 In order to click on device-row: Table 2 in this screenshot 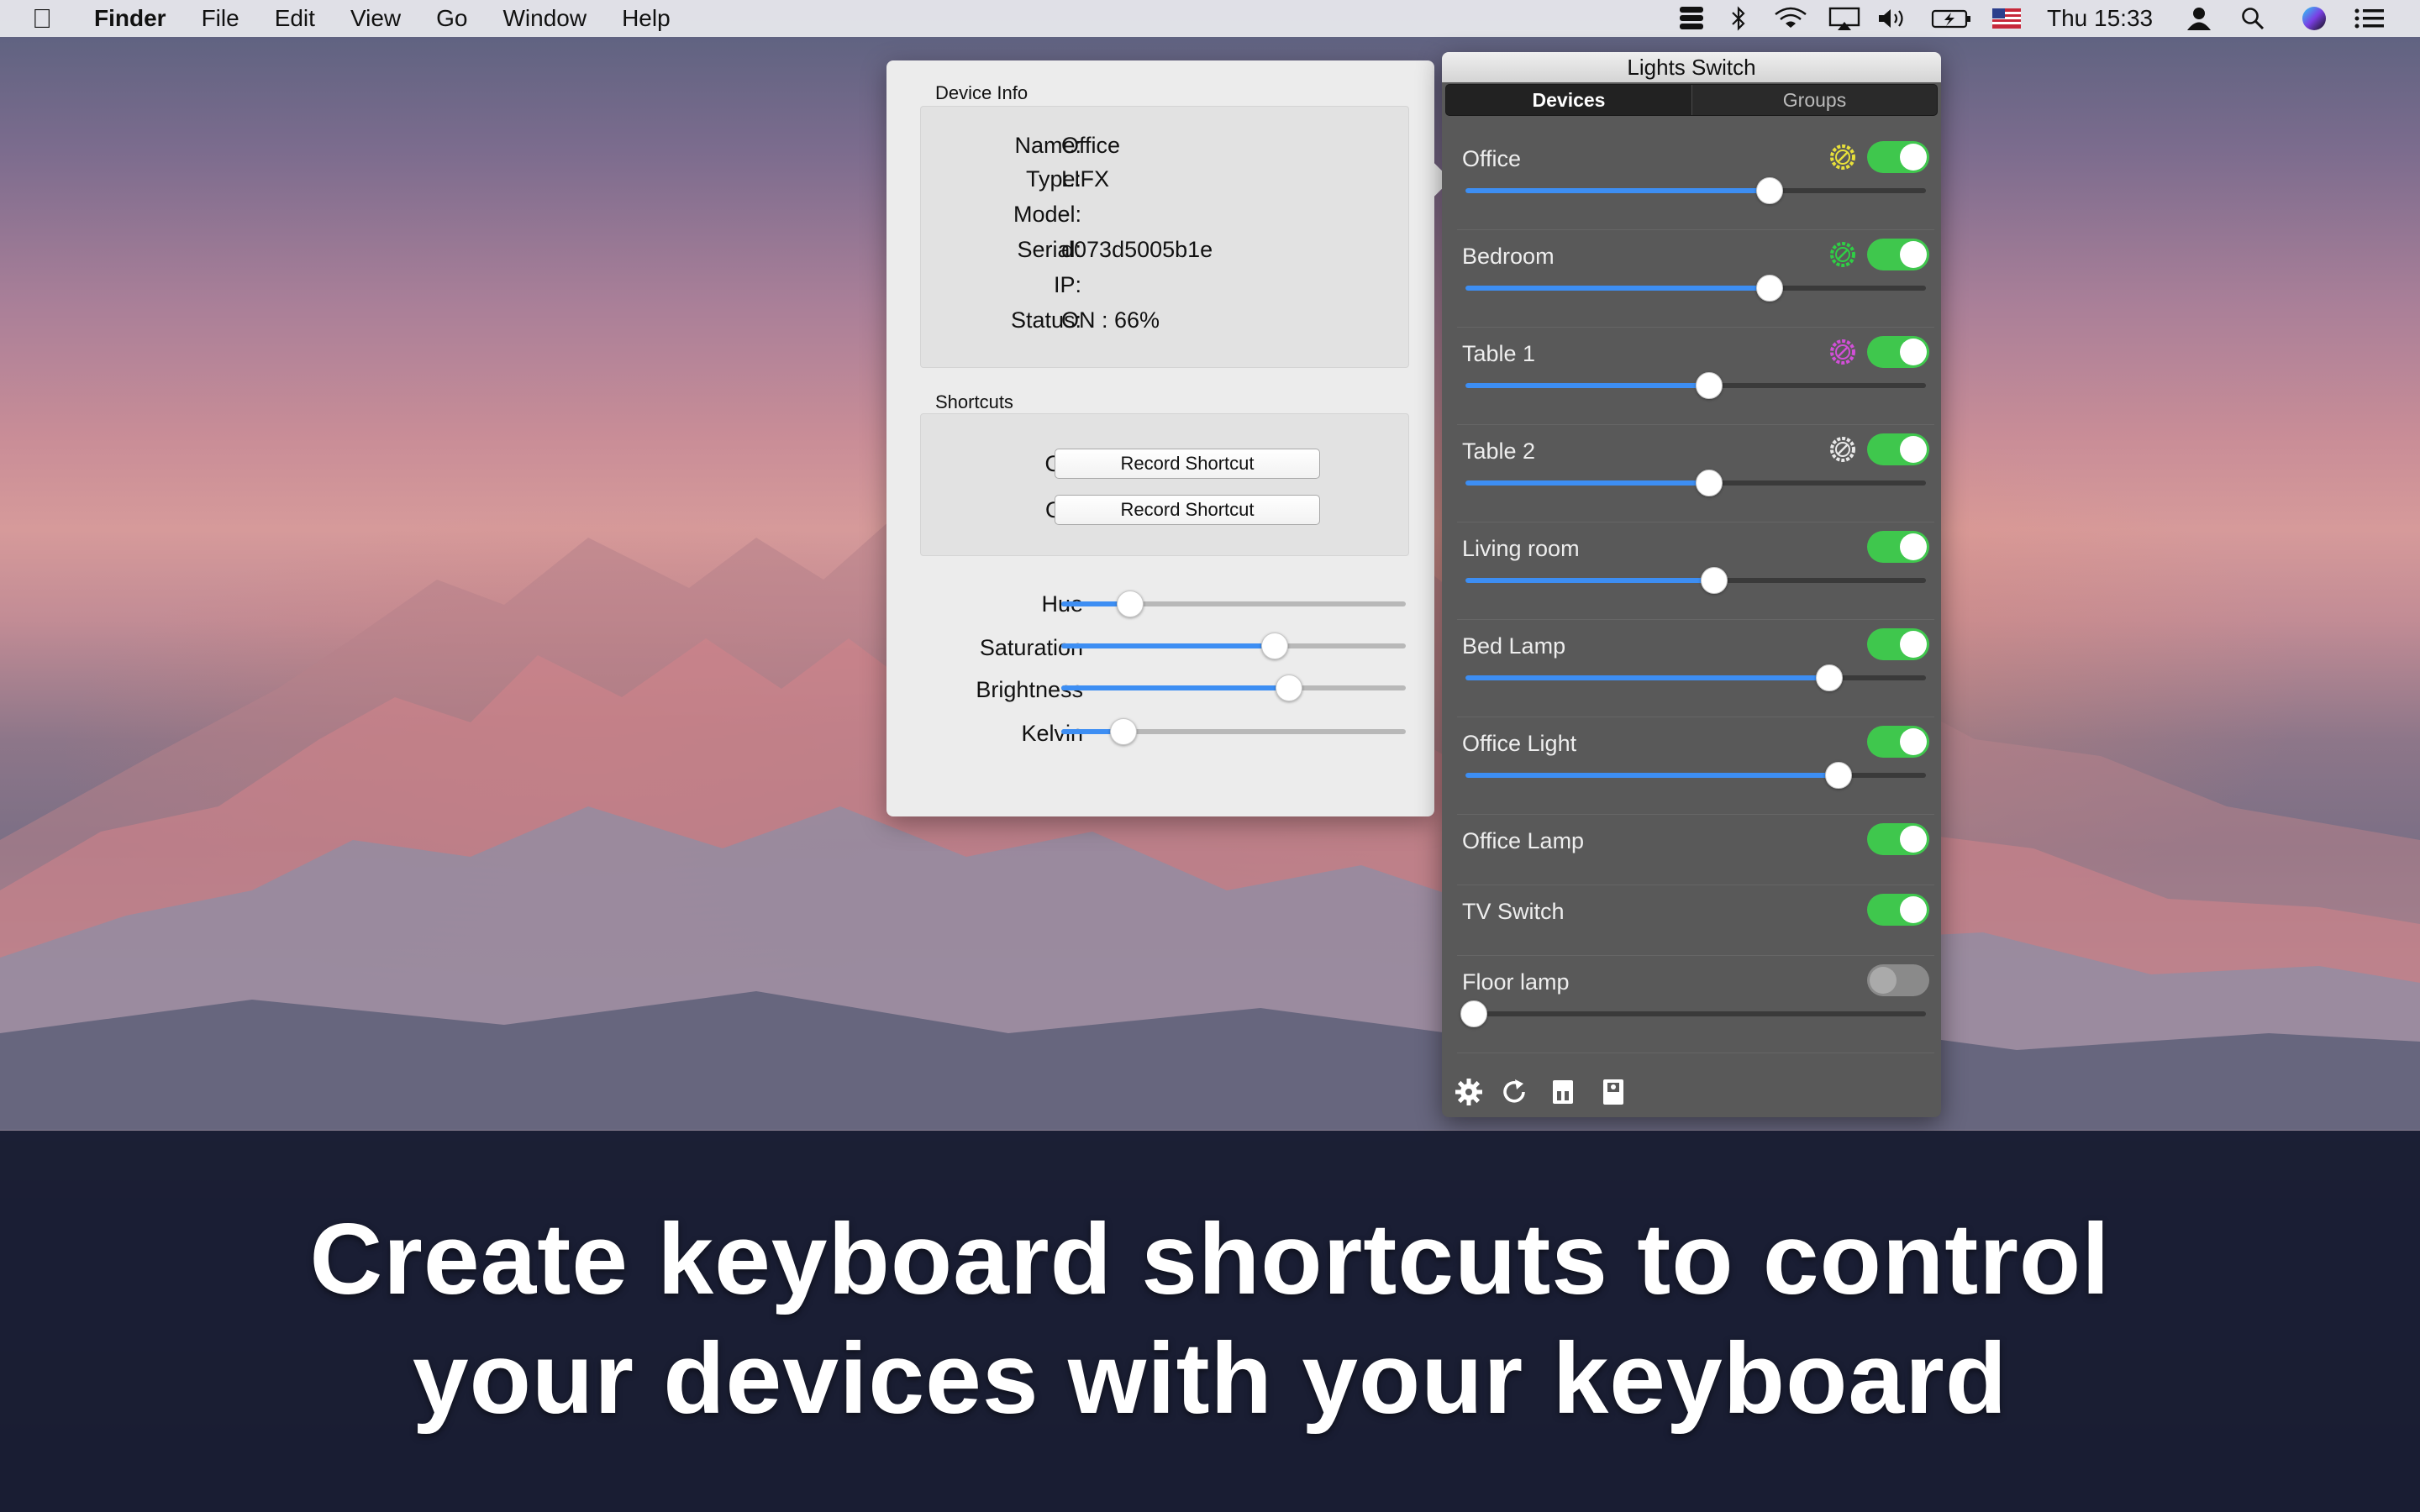, I will do `click(1691, 473)`.